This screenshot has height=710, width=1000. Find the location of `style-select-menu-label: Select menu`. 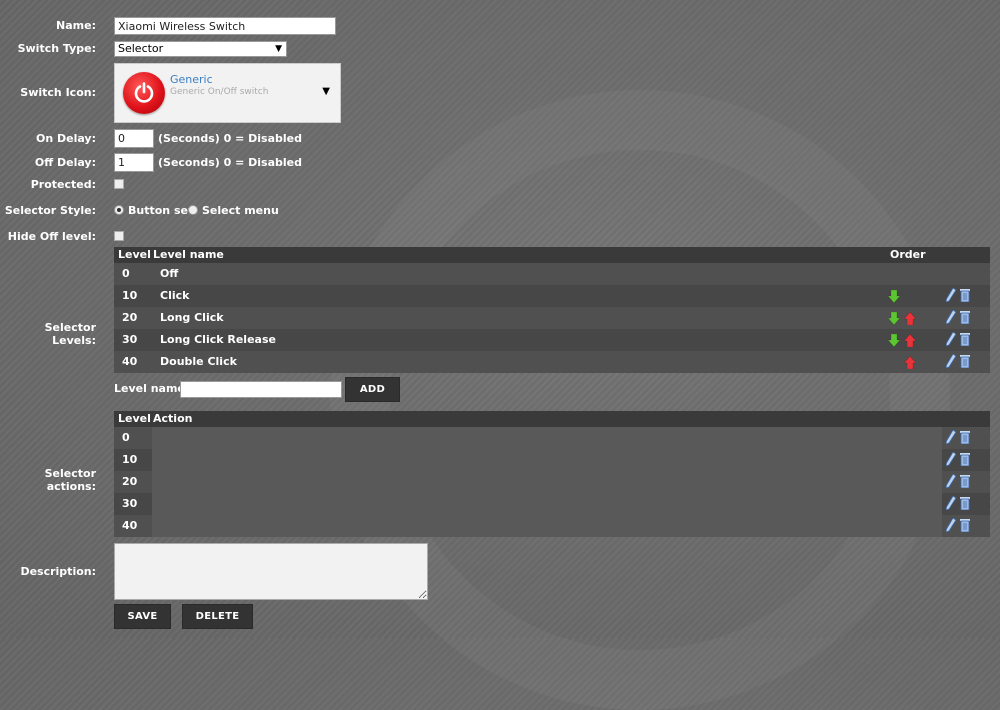

style-select-menu-label: Select menu is located at coordinates (240, 210).